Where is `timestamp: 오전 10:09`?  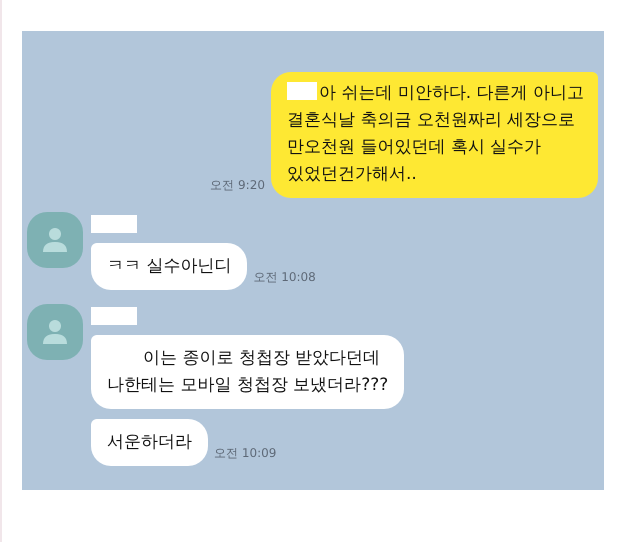
timestamp: 오전 10:09 is located at coordinates (245, 453).